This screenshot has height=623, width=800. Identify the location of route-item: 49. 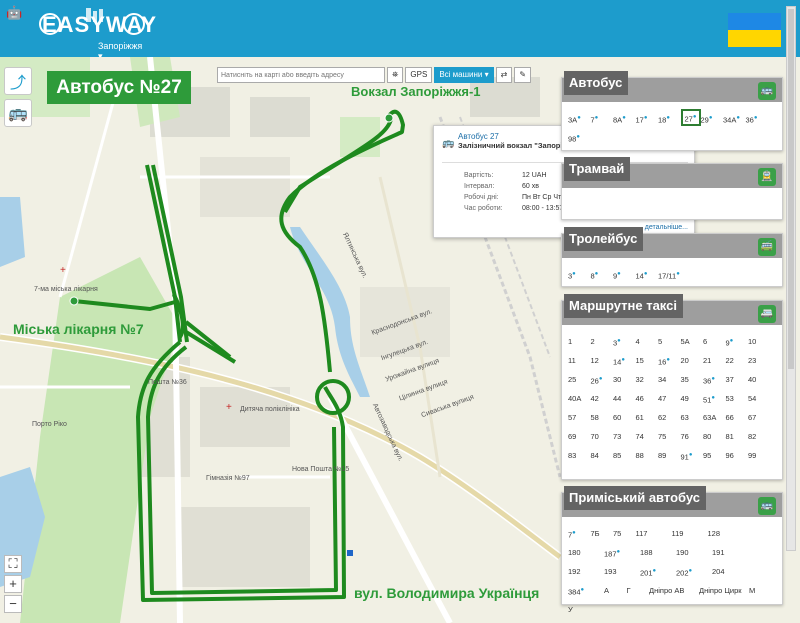
(692, 398).